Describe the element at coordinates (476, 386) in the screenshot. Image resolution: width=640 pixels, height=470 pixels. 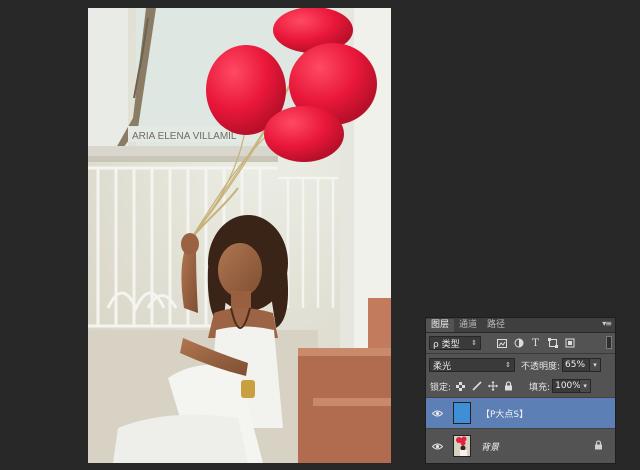
I see `lock-image-brush-icon` at that location.